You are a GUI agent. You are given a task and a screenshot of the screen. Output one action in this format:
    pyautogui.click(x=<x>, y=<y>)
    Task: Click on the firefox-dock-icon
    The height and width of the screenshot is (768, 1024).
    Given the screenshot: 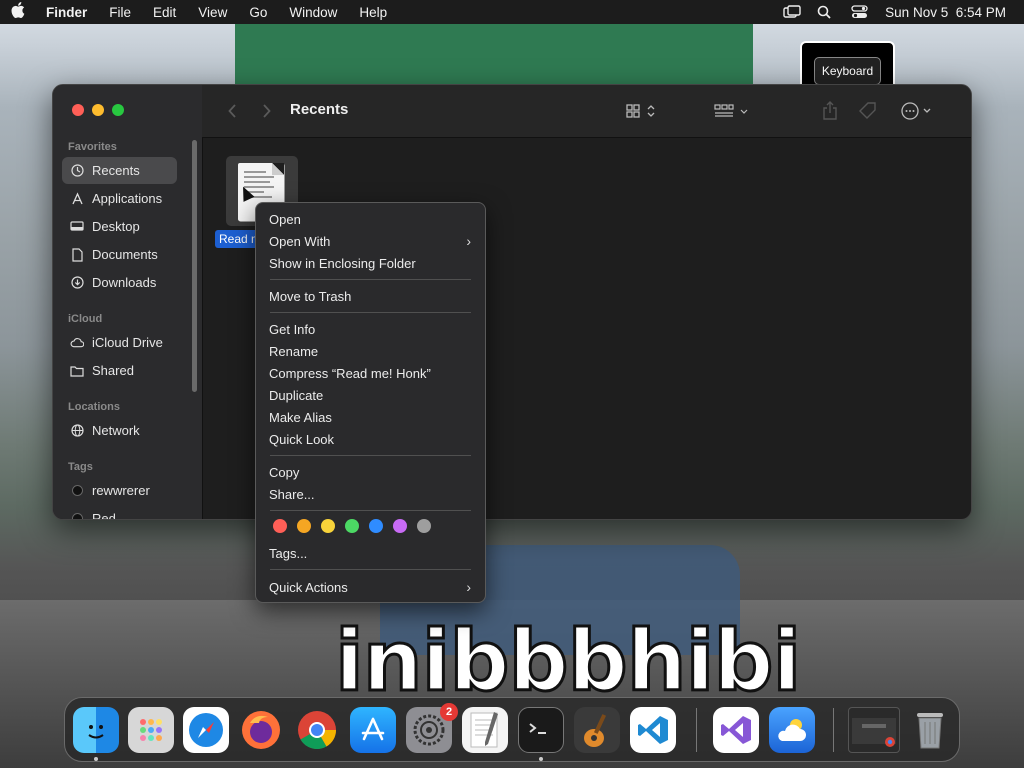 What is the action you would take?
    pyautogui.click(x=261, y=730)
    